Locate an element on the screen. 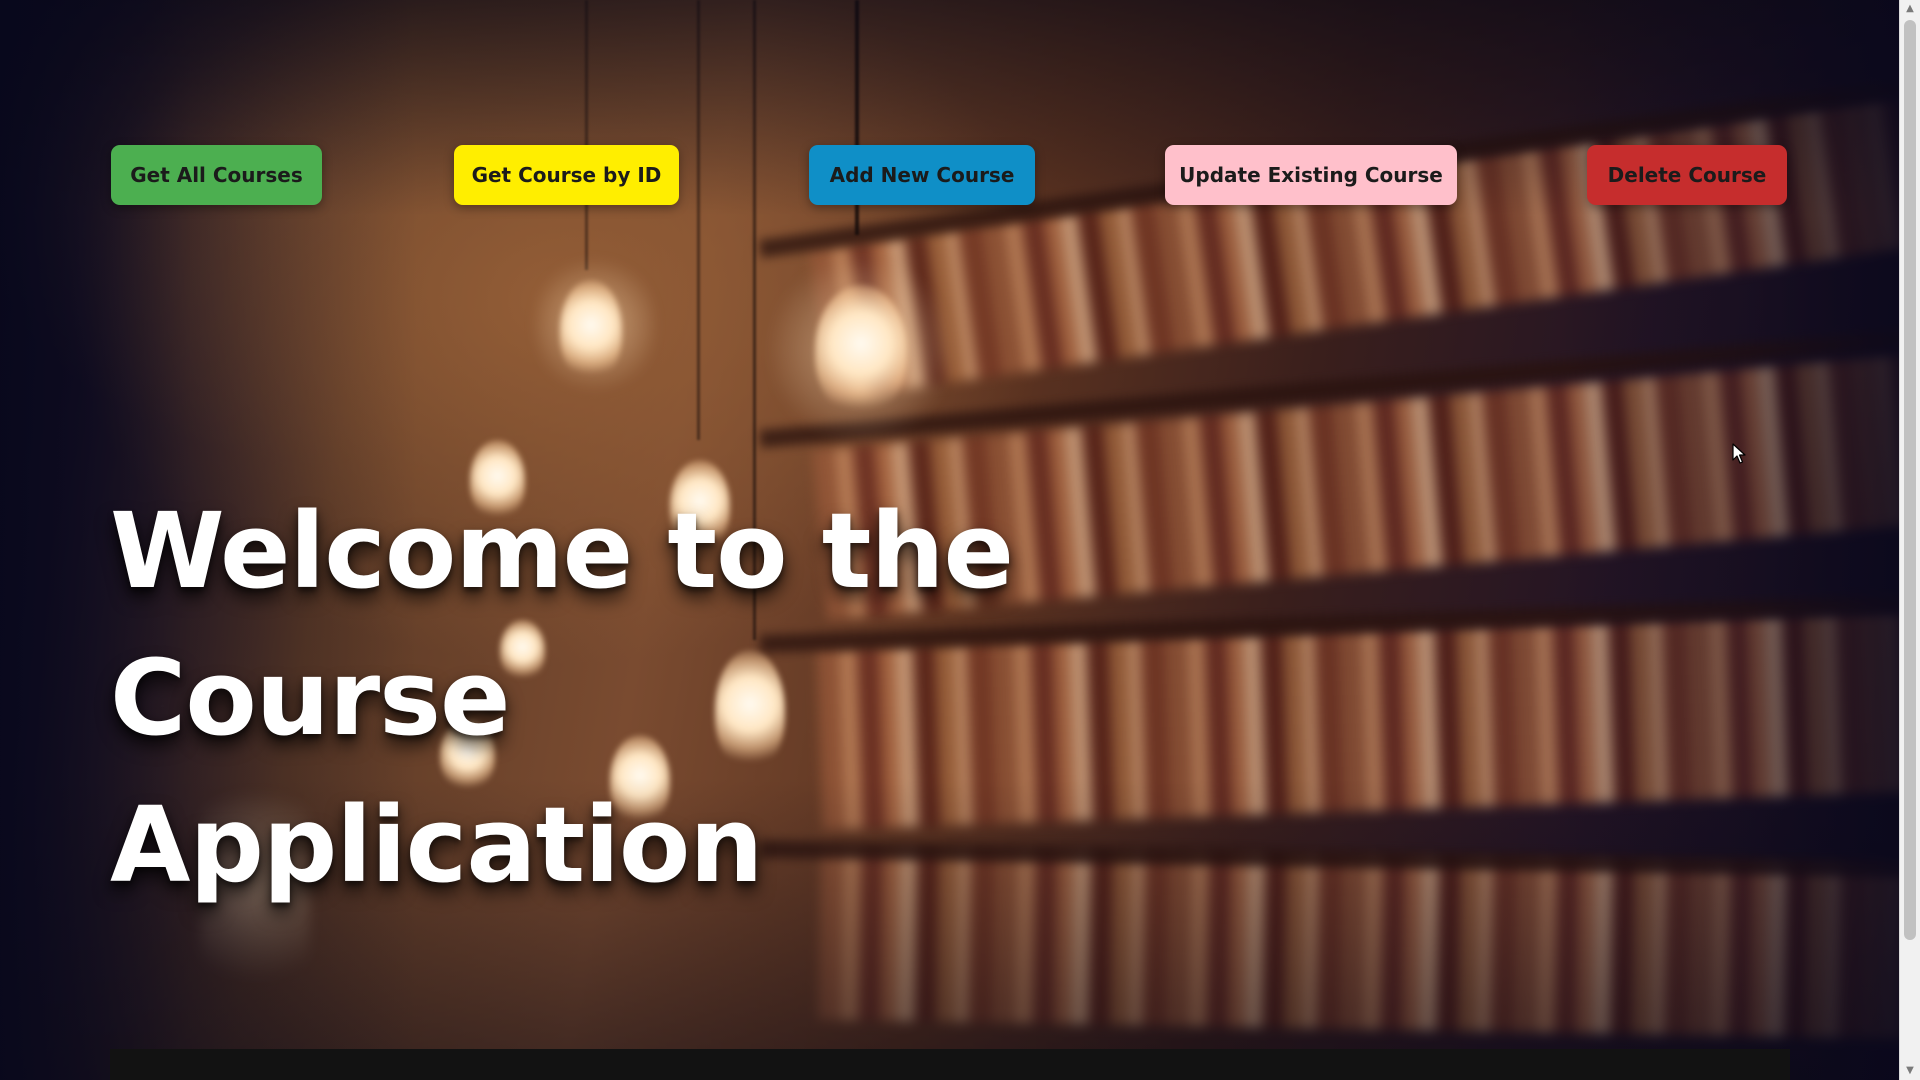  triangle-down-icon: ▼ is located at coordinates (1910, 1071).